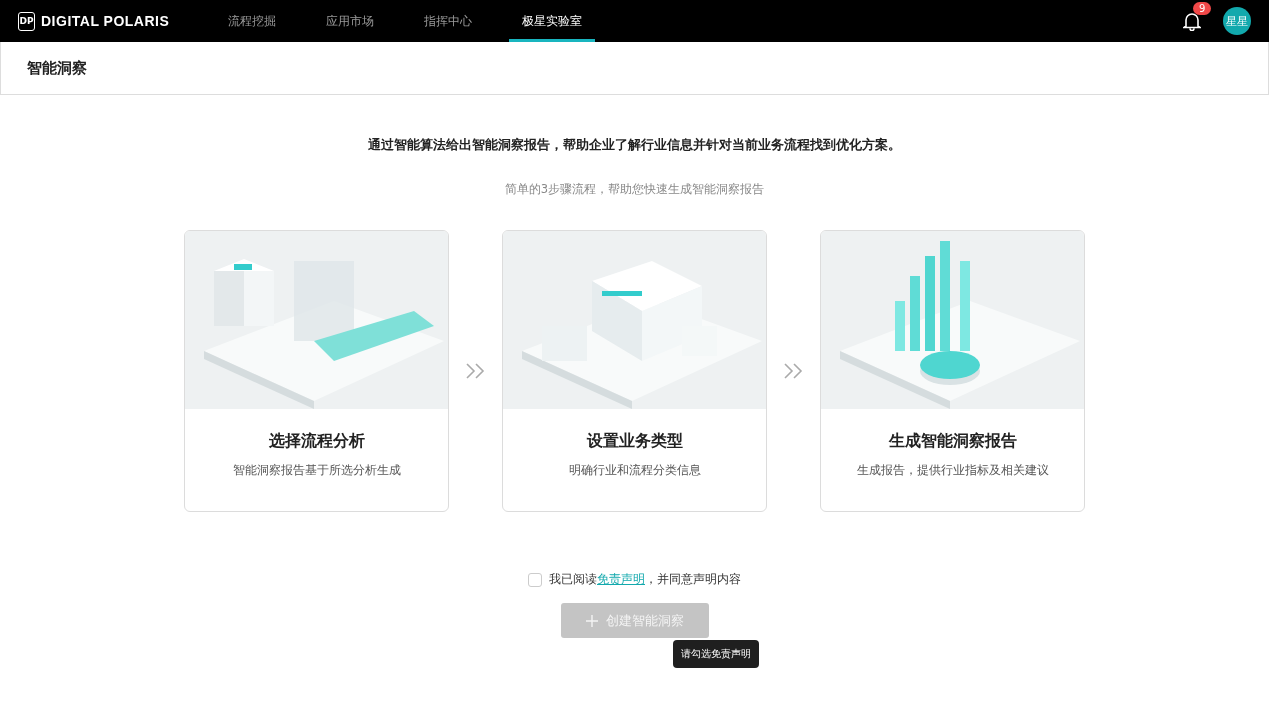 The image size is (1269, 723). I want to click on nav-tab: 极星实验室, so click(552, 21).